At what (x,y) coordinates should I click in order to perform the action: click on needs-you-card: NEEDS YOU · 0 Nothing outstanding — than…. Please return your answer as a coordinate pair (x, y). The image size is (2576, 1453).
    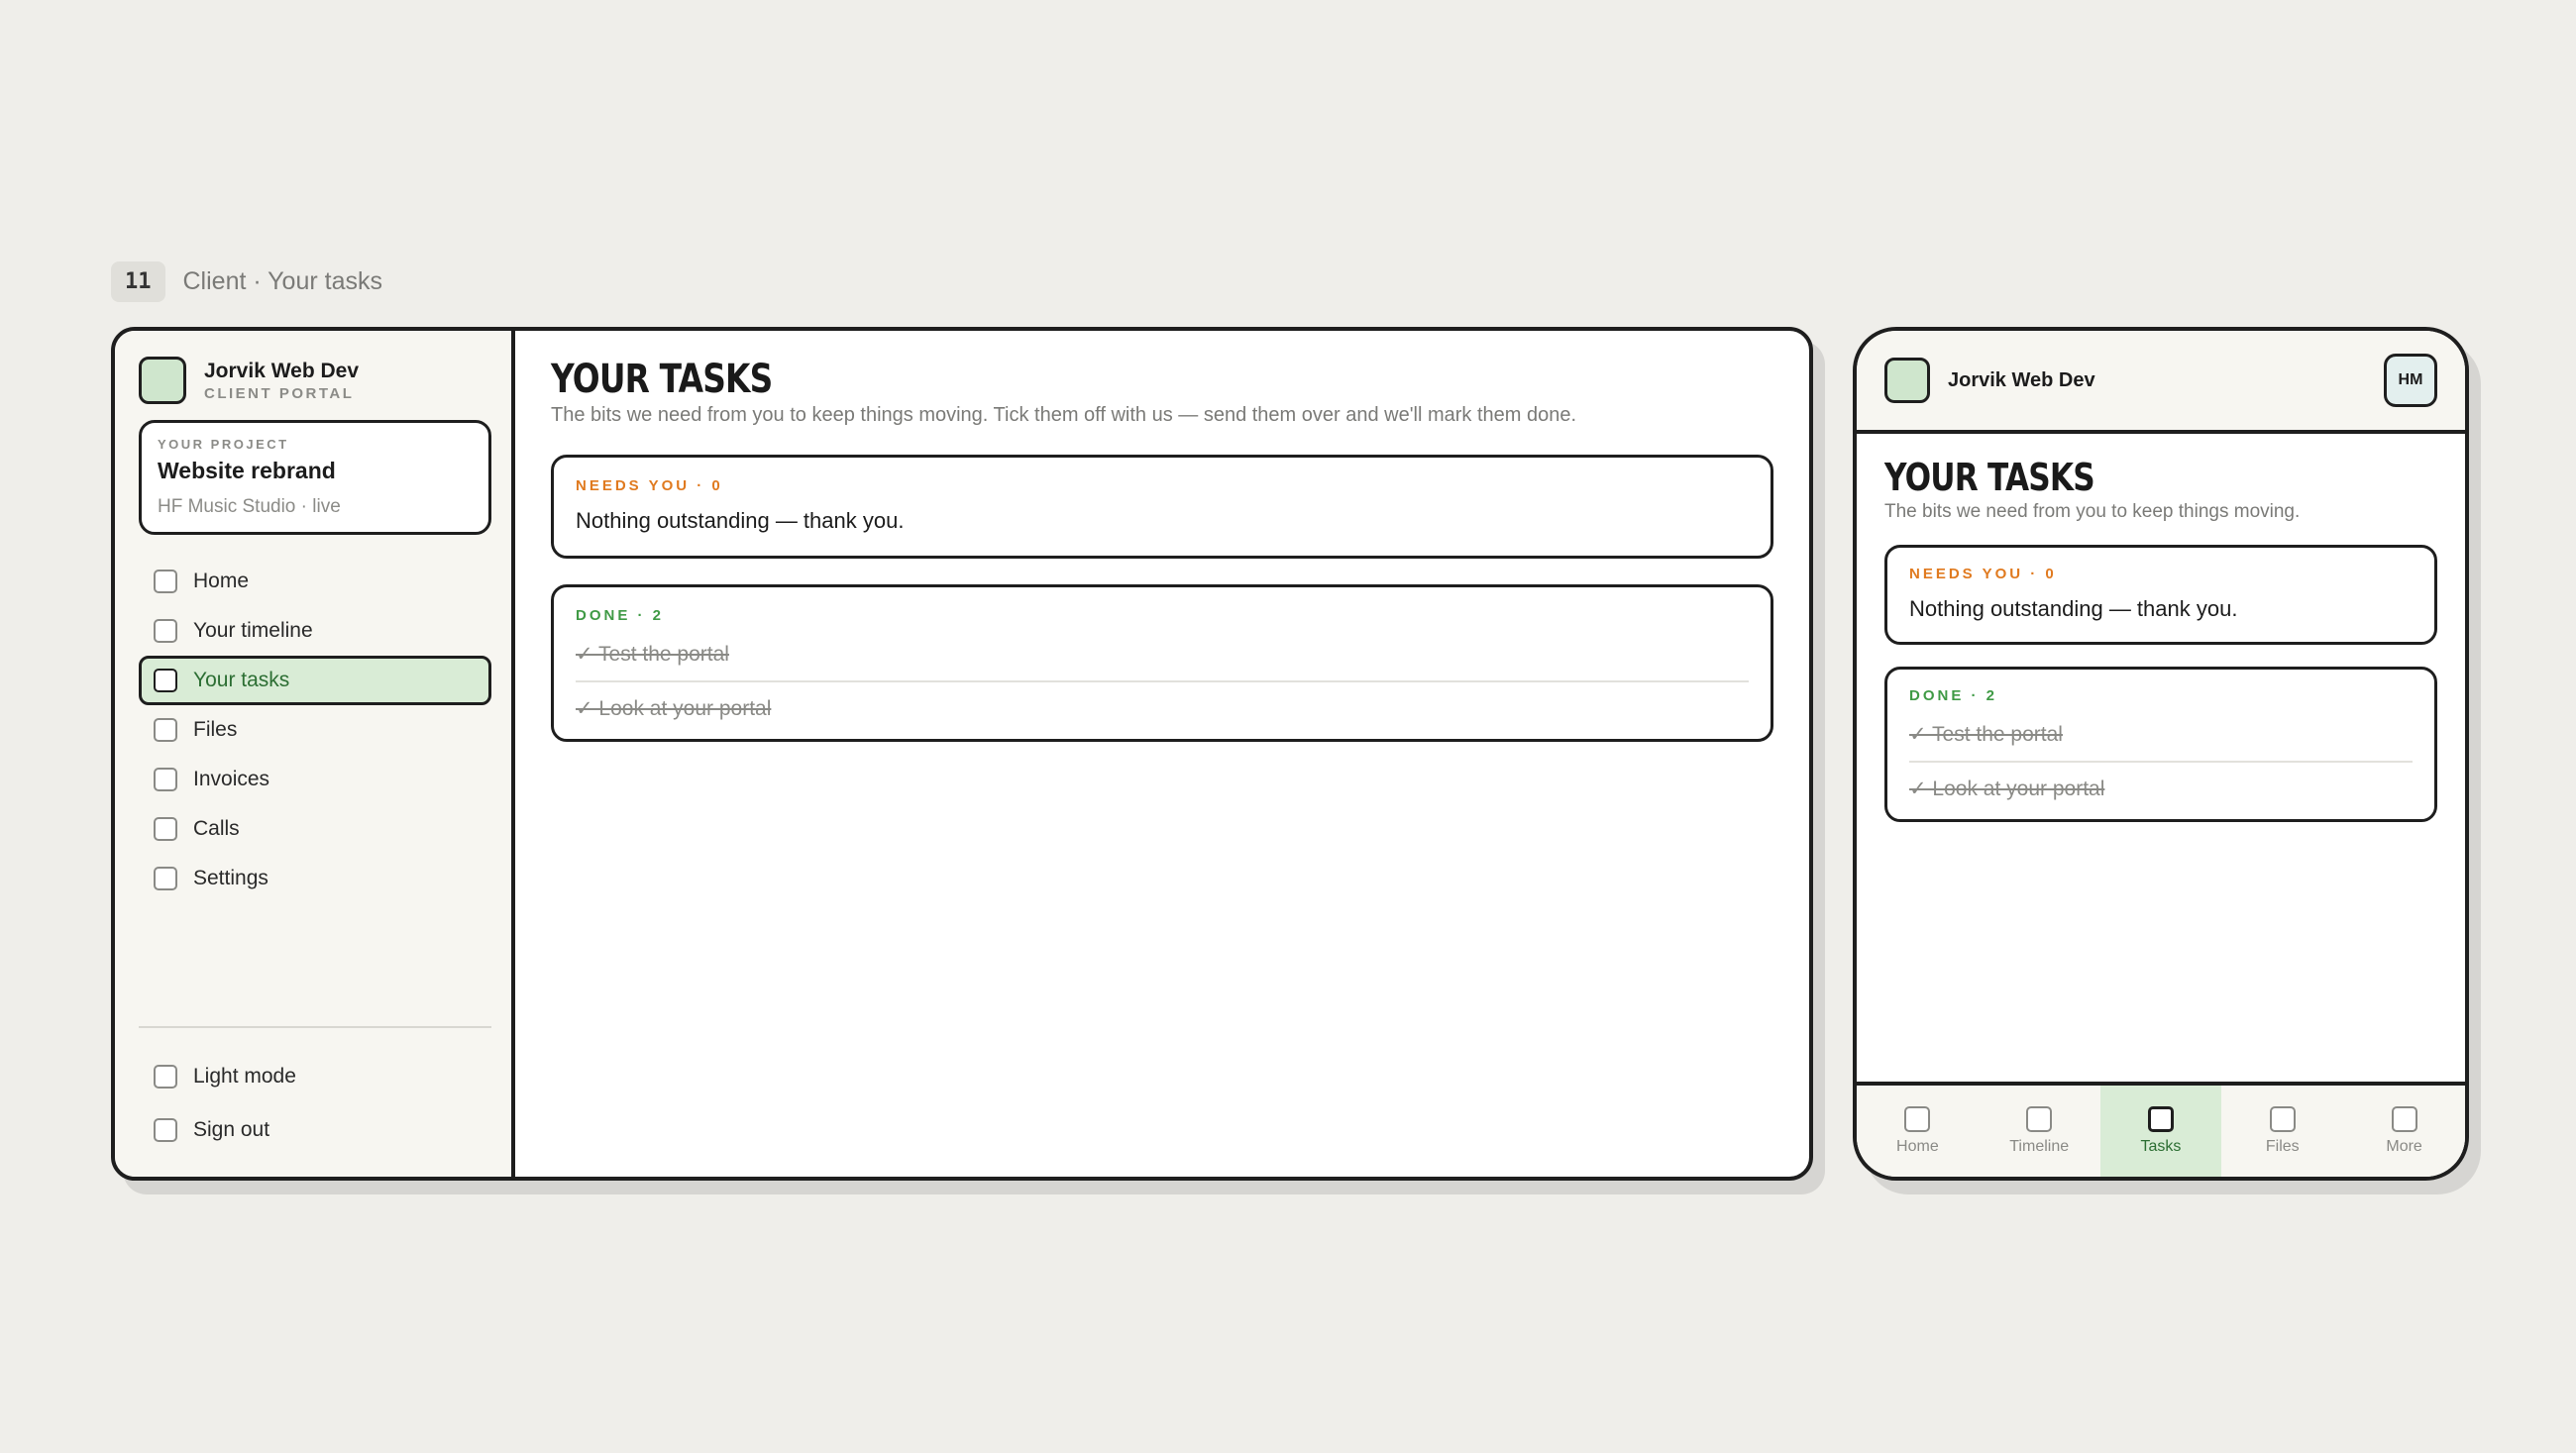
    Looking at the image, I should click on (1162, 507).